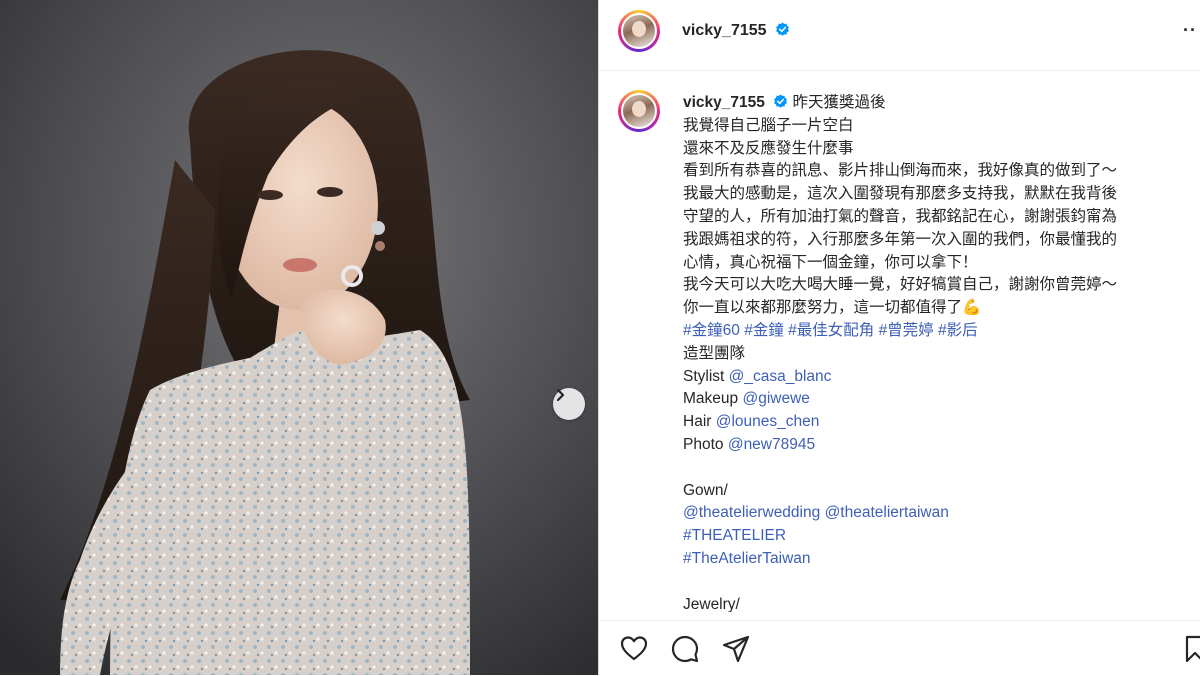 This screenshot has height=676, width=1200. Describe the element at coordinates (823, 308) in the screenshot. I see `caption-text: 你一直以來都那麼努力，這一切都值得了` at that location.